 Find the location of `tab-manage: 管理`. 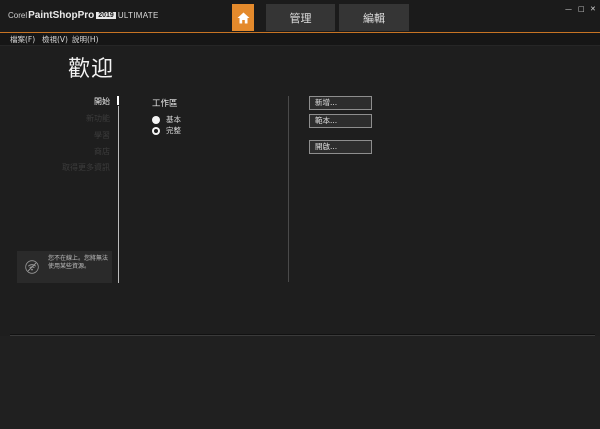

tab-manage: 管理 is located at coordinates (300, 17).